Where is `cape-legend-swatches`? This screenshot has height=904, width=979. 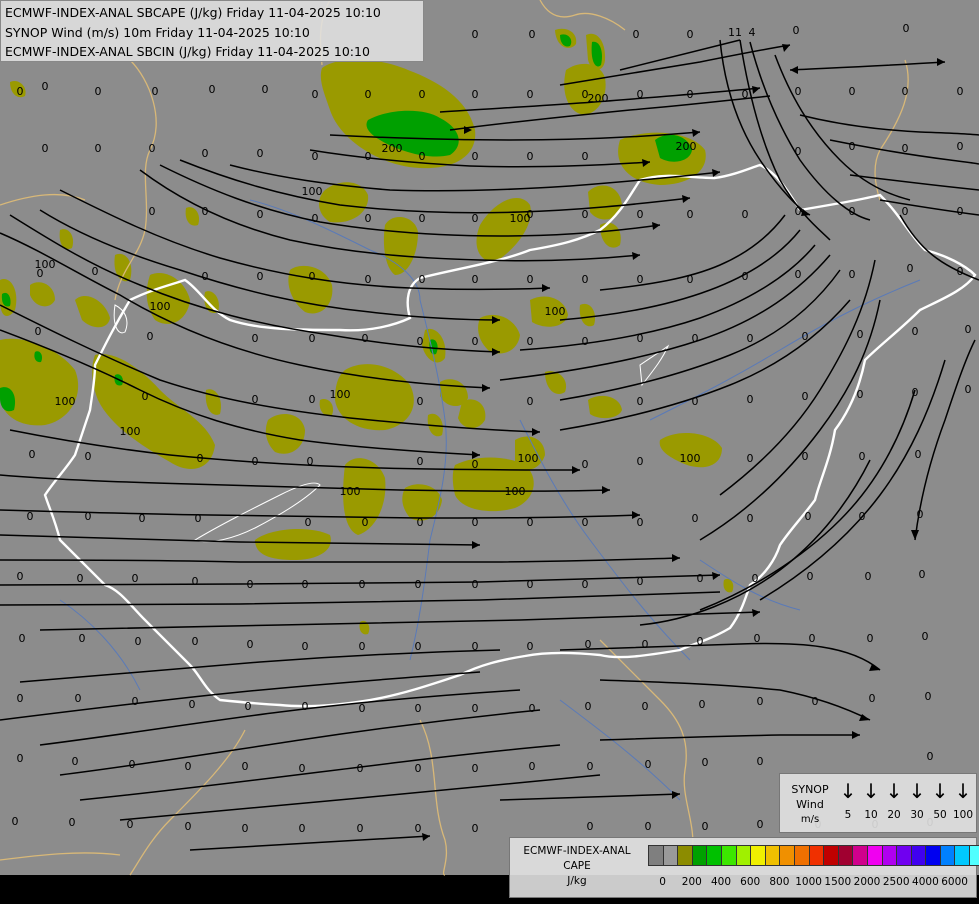
cape-legend-swatches is located at coordinates (813, 855).